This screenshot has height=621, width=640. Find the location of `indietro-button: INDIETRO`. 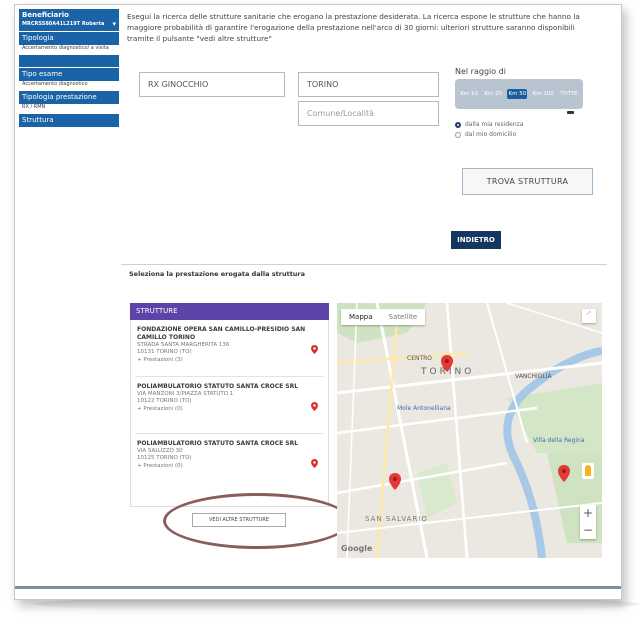

indietro-button: INDIETRO is located at coordinates (476, 240).